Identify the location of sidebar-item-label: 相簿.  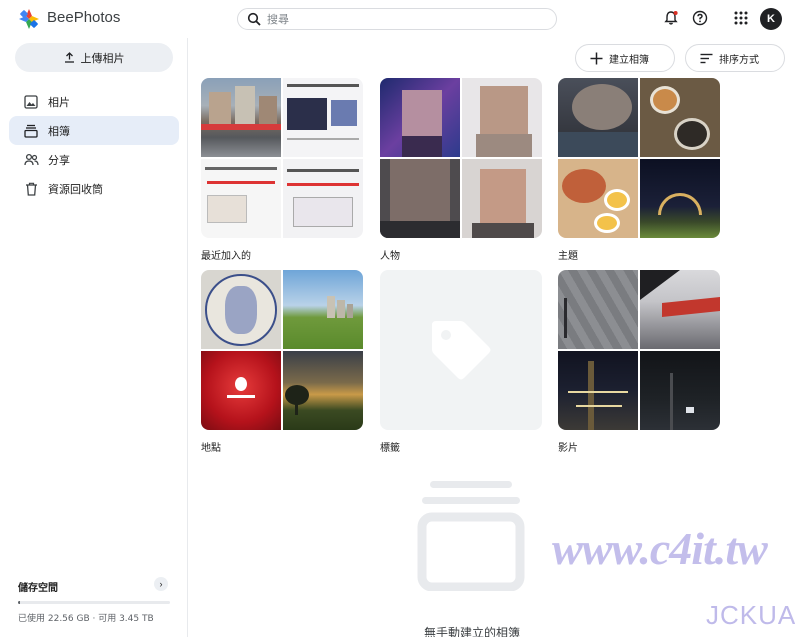
(59, 131).